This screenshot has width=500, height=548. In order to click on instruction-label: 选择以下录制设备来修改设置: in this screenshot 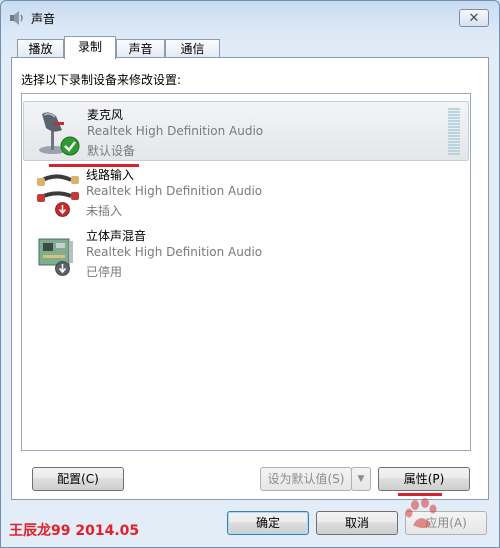, I will do `click(101, 80)`.